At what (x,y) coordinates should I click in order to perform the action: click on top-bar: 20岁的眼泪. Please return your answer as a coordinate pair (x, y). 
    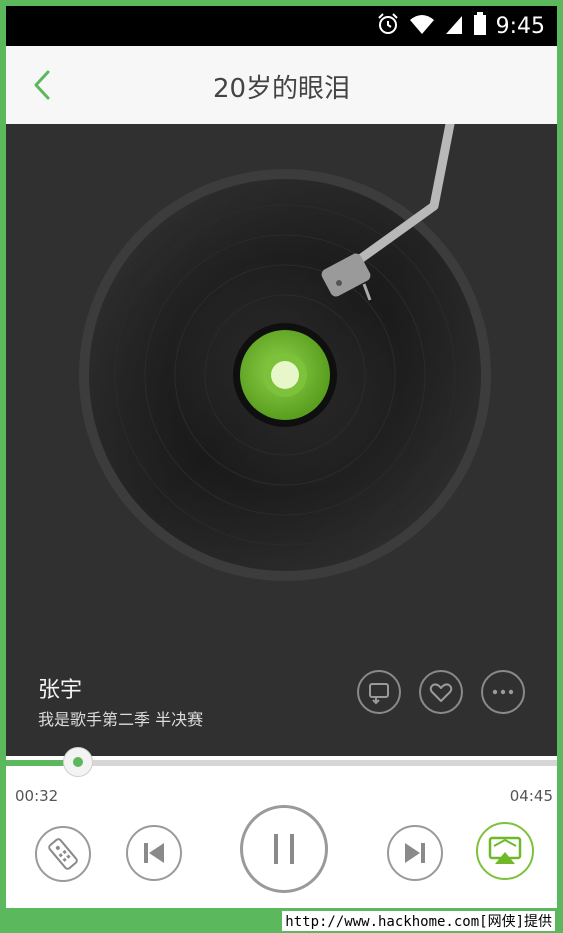
    Looking at the image, I should click on (281, 85).